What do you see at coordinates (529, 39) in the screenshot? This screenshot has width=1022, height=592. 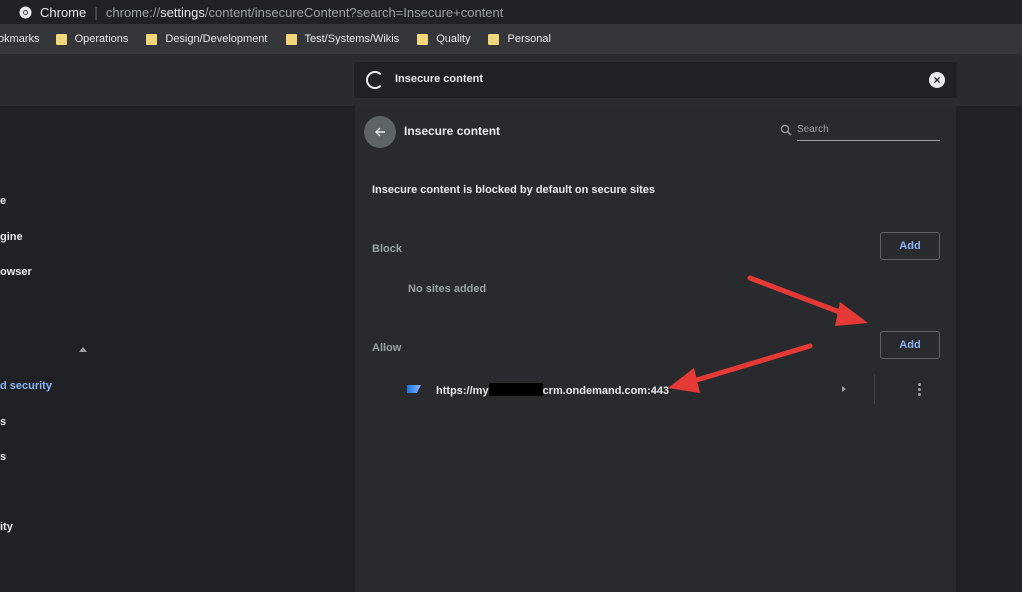 I see `bookmark-label: Personal` at bounding box center [529, 39].